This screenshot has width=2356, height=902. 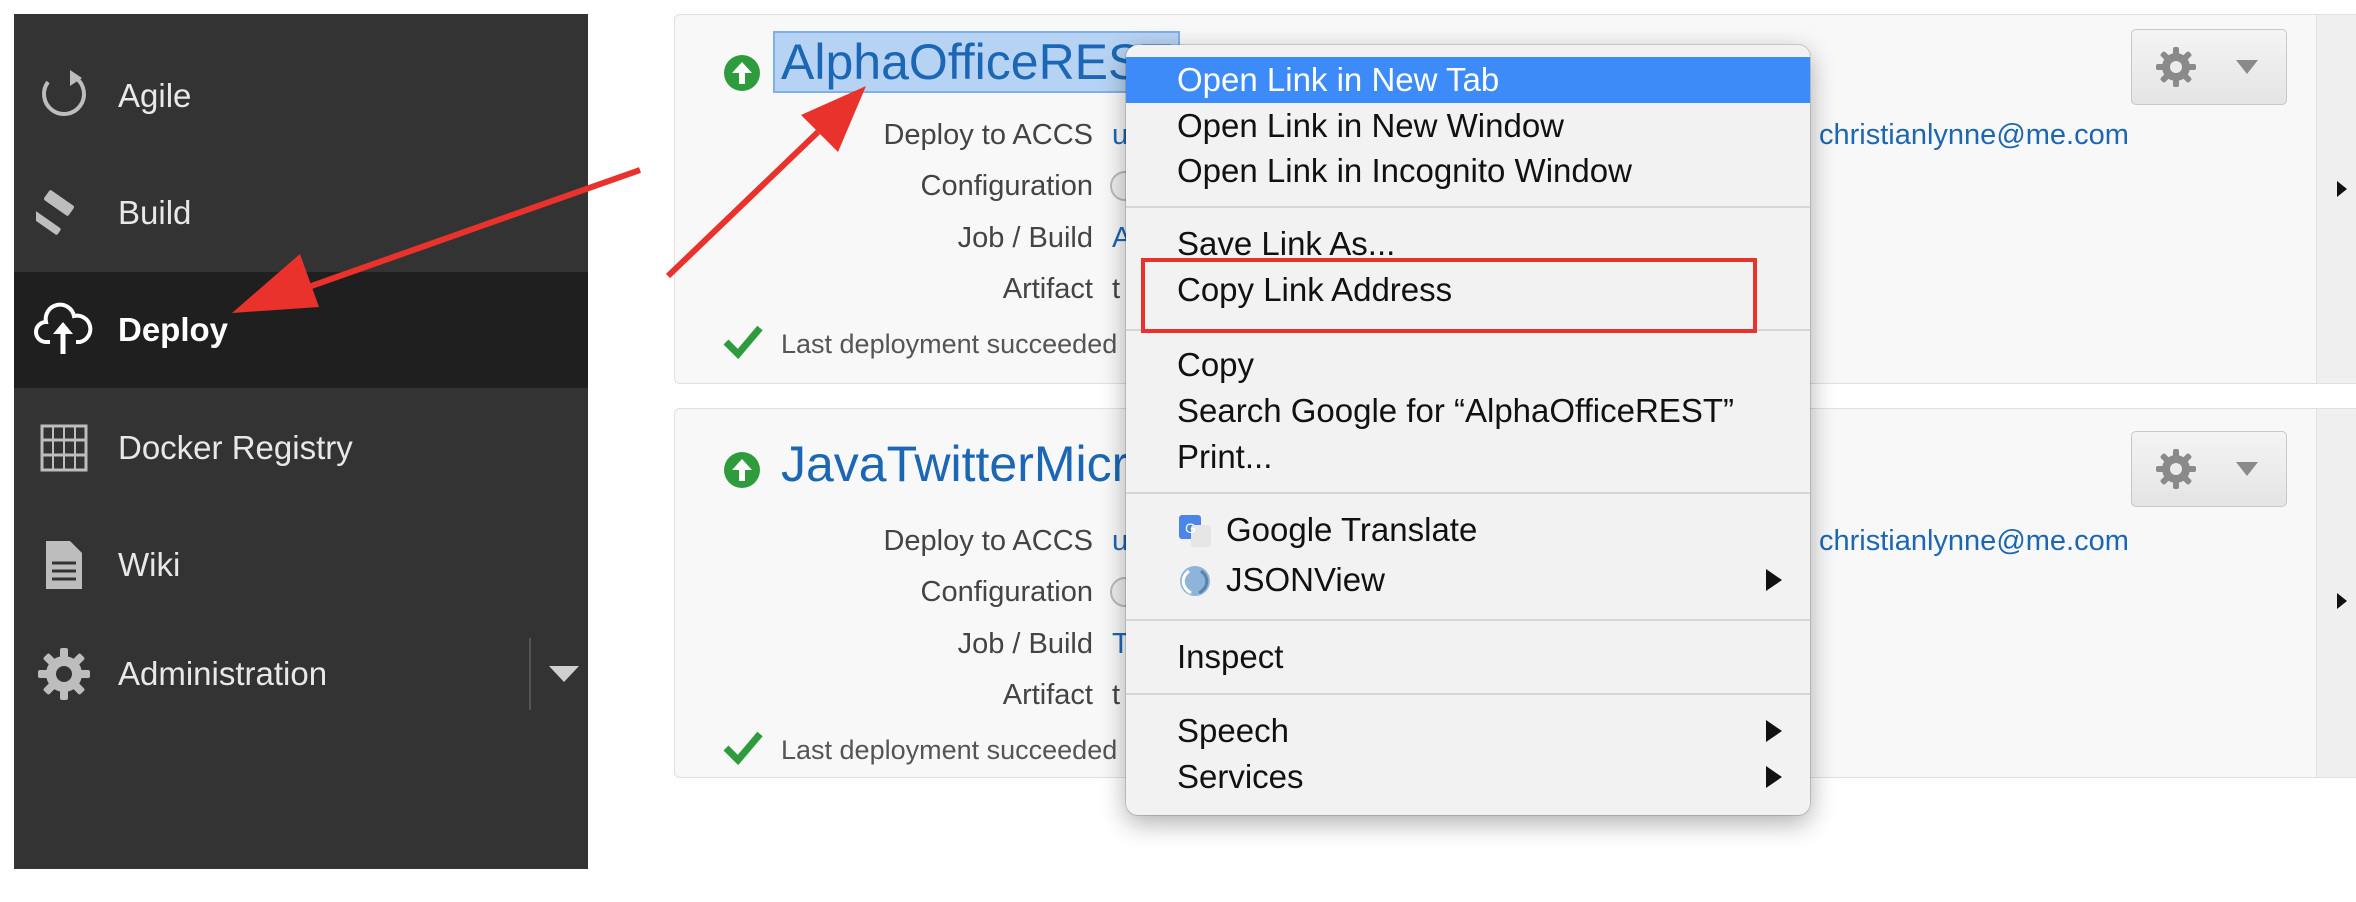 I want to click on sidebar-item-label: Deploy, so click(x=173, y=329).